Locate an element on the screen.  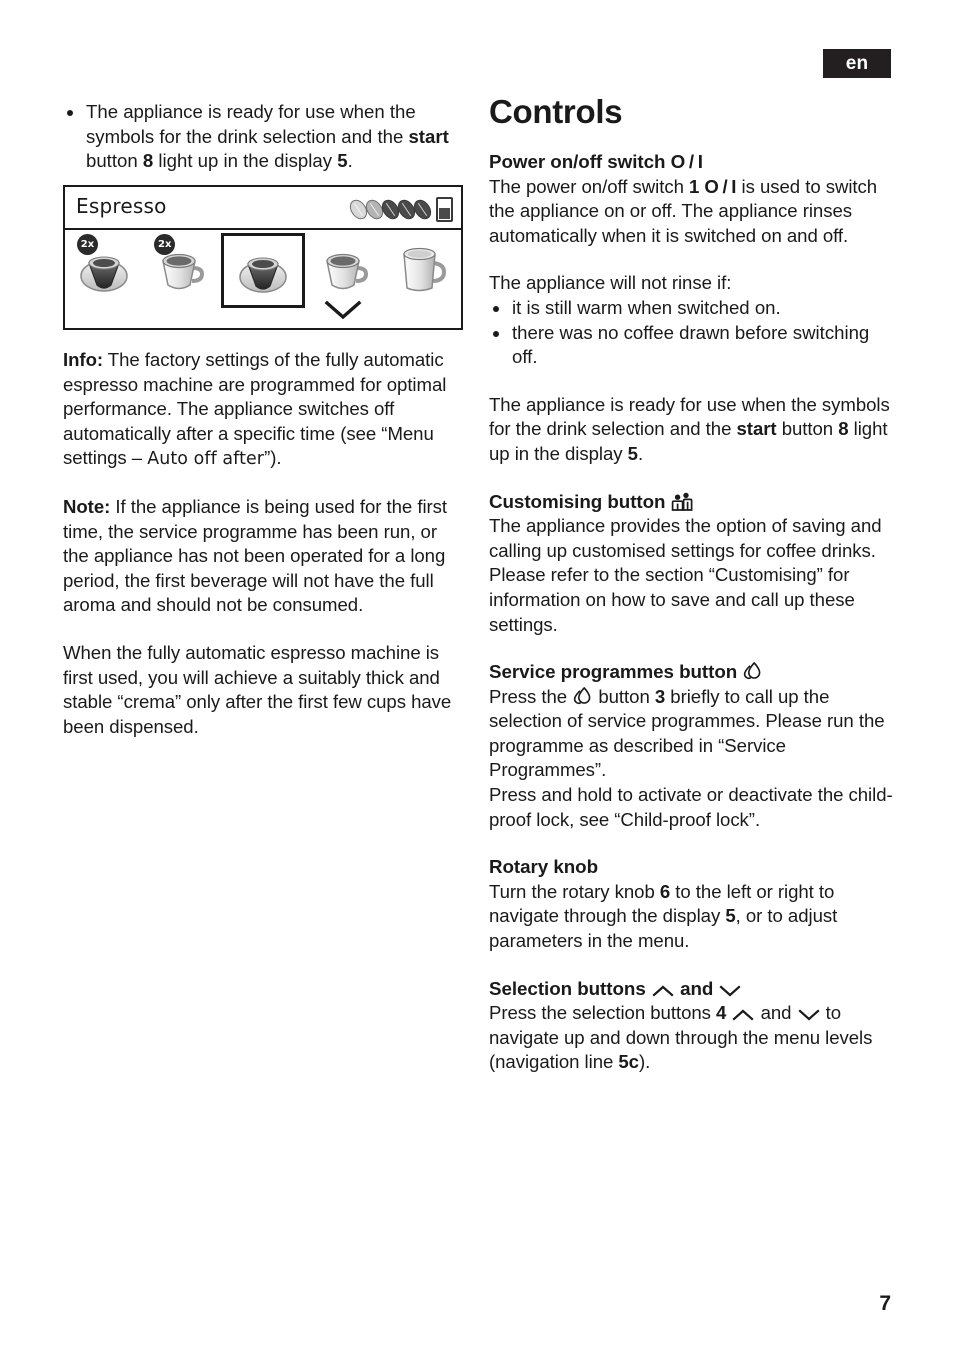
page-title: Controls is located at coordinates (556, 111).